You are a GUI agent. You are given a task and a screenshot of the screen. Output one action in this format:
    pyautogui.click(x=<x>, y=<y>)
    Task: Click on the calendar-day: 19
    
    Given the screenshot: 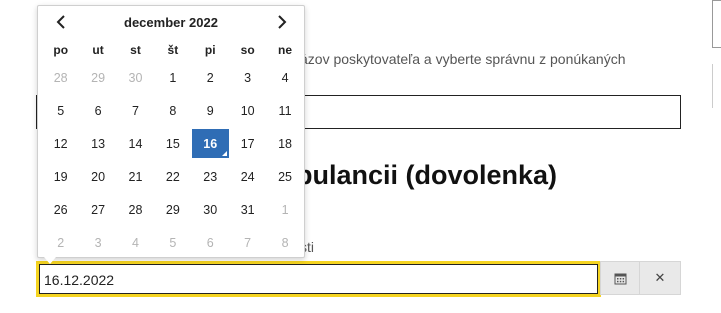 What is the action you would take?
    pyautogui.click(x=60, y=176)
    